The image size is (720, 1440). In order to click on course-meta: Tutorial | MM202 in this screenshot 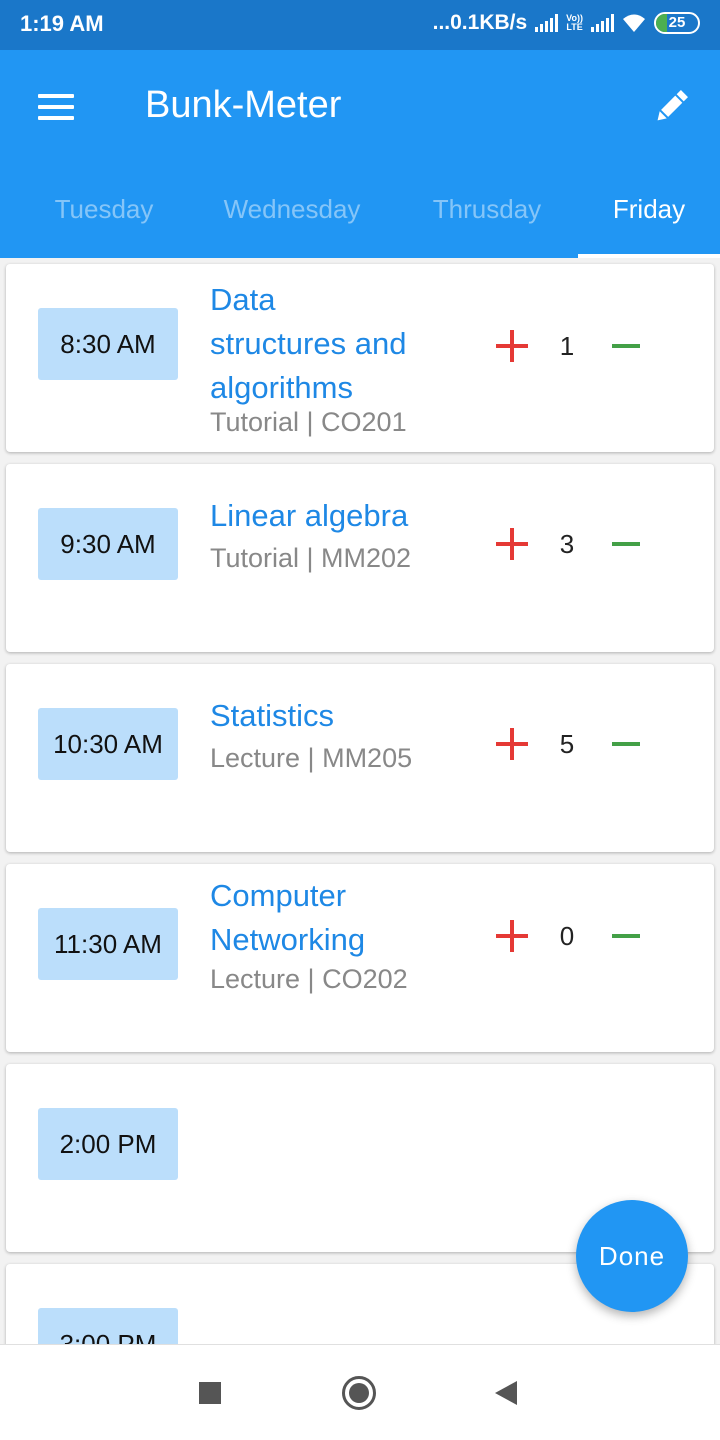, I will do `click(311, 558)`.